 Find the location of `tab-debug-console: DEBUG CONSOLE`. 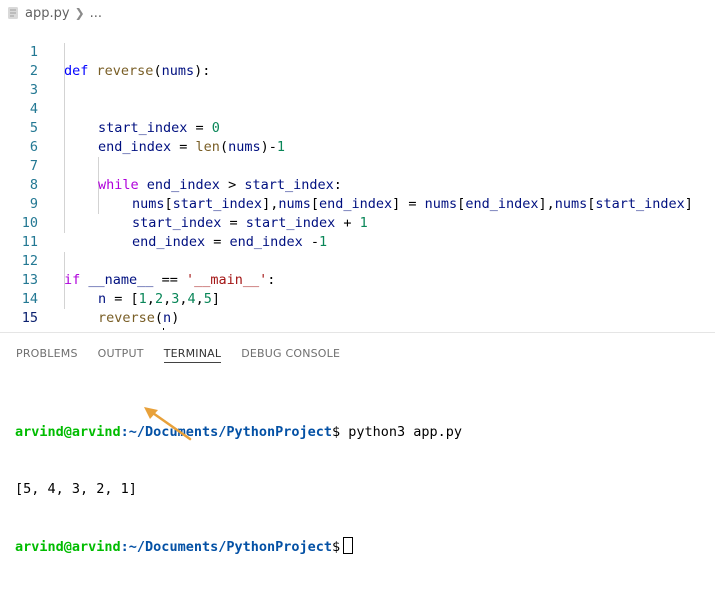

tab-debug-console: DEBUG CONSOLE is located at coordinates (290, 352).